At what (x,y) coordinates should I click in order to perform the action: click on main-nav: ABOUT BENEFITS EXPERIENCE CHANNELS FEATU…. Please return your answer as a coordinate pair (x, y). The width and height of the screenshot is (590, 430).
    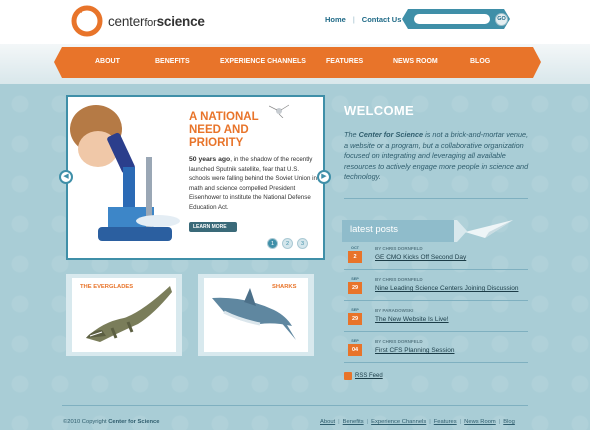
    Looking at the image, I should click on (297, 62).